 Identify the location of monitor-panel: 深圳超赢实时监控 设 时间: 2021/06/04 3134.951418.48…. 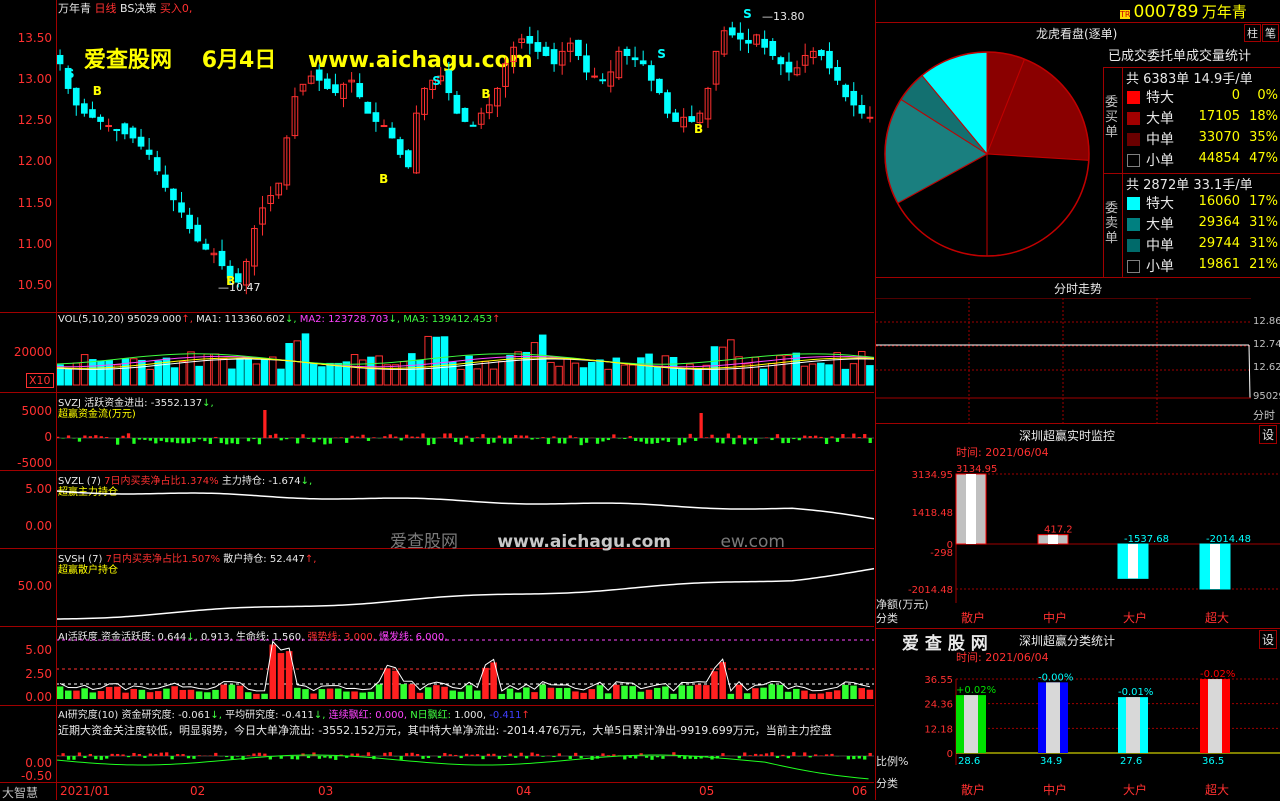
(1078, 526).